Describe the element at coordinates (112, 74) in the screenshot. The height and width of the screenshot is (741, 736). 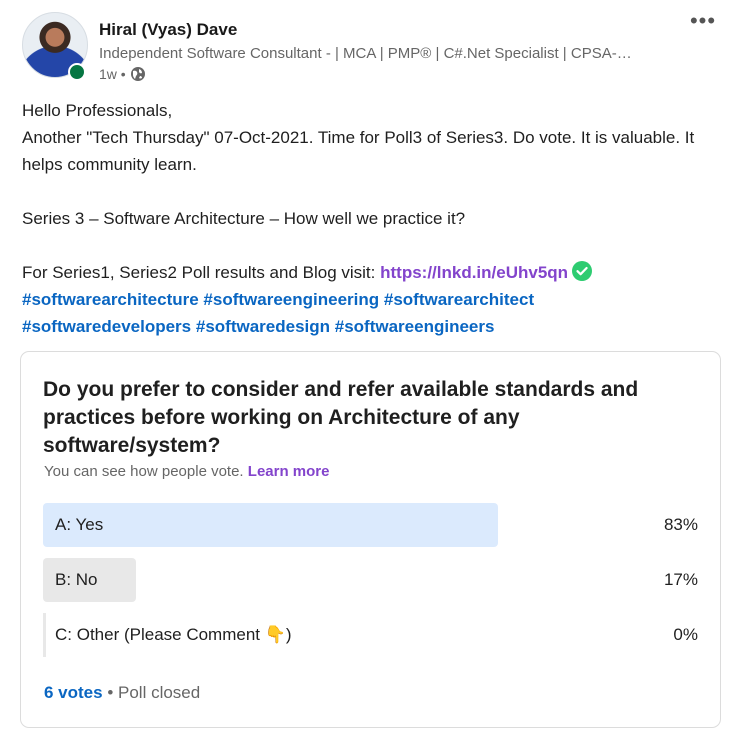
I see `post-time: 1w •` at that location.